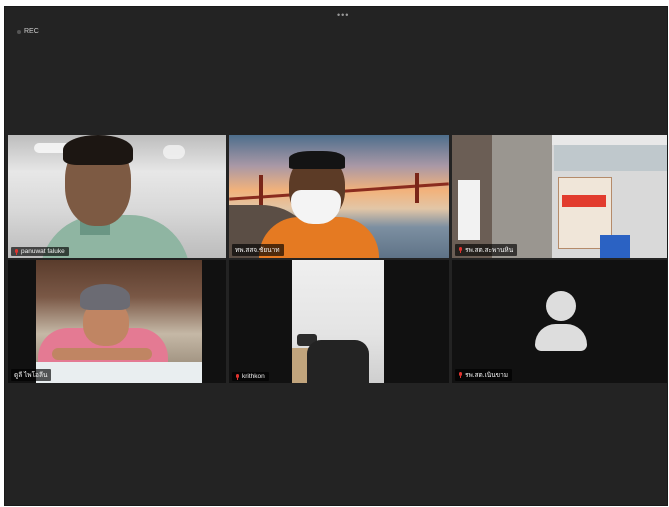 The image size is (669, 507). I want to click on participant-name-tag: krithkon, so click(250, 376).